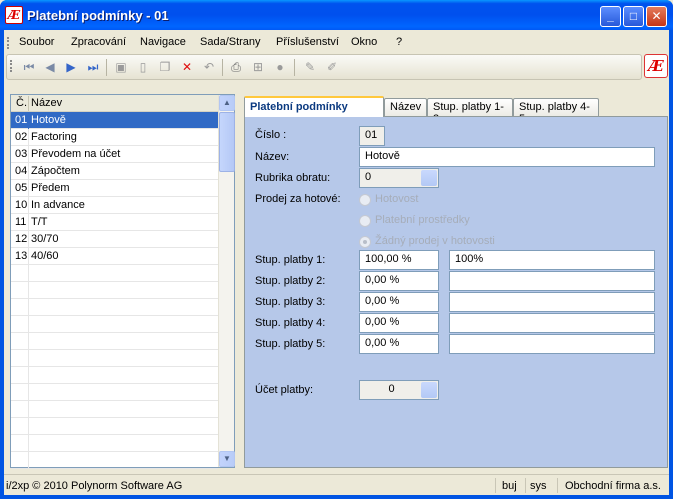  I want to click on maximize-button: □, so click(633, 16).